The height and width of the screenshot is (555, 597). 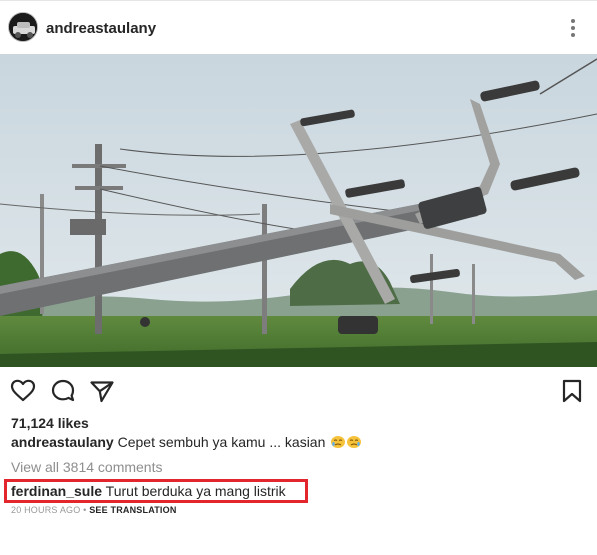 I want to click on heart-icon, so click(x=23, y=391).